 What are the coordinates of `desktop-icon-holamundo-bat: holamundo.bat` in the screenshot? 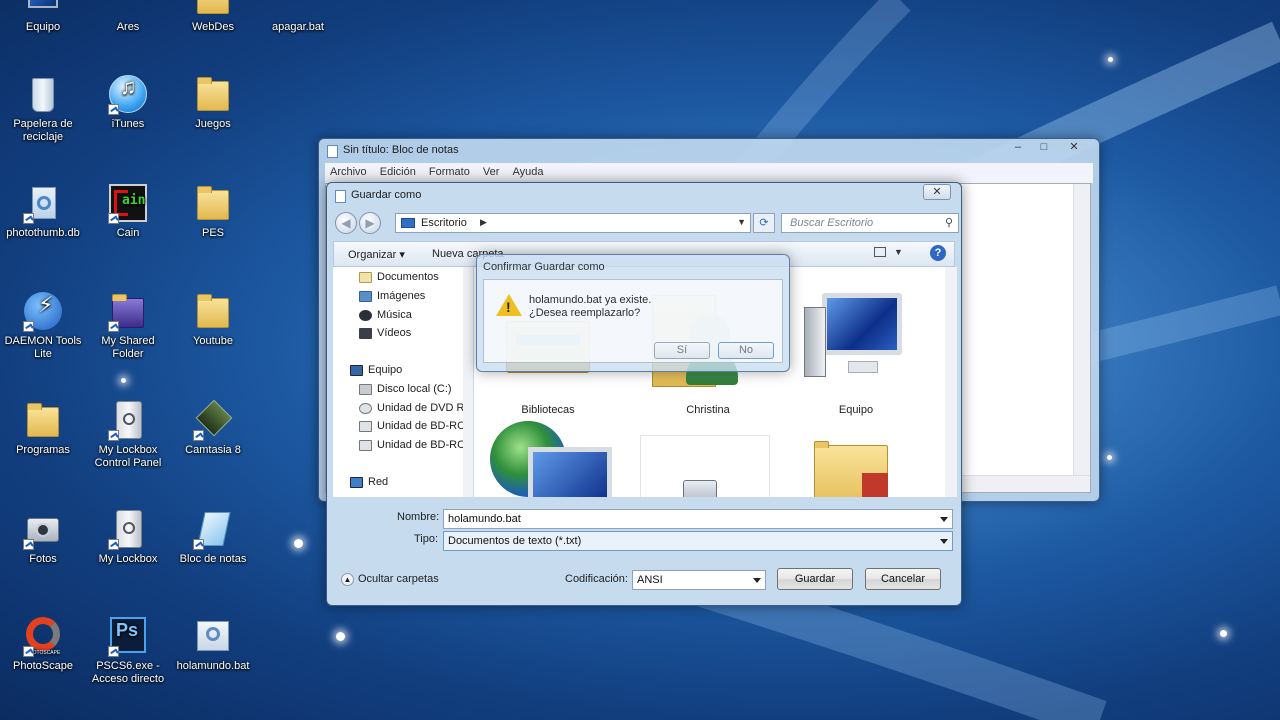 It's located at (213, 645).